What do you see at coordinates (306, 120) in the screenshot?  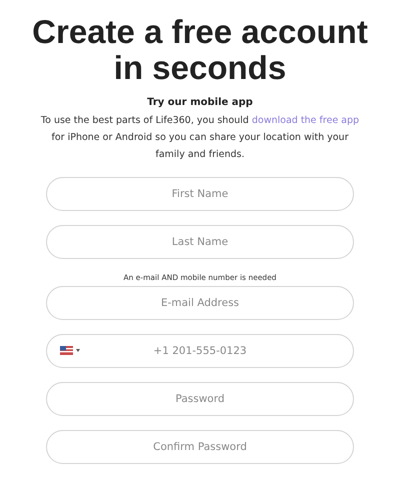 I see `download-link: download the free app` at bounding box center [306, 120].